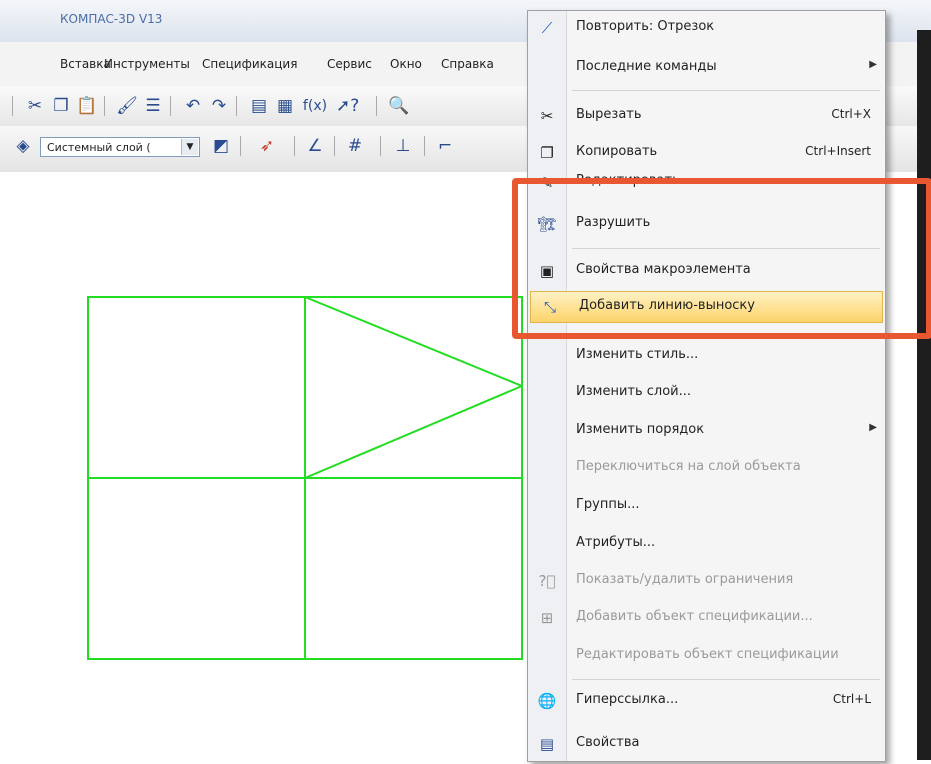  I want to click on constraints-icon: ?⃝, so click(547, 581).